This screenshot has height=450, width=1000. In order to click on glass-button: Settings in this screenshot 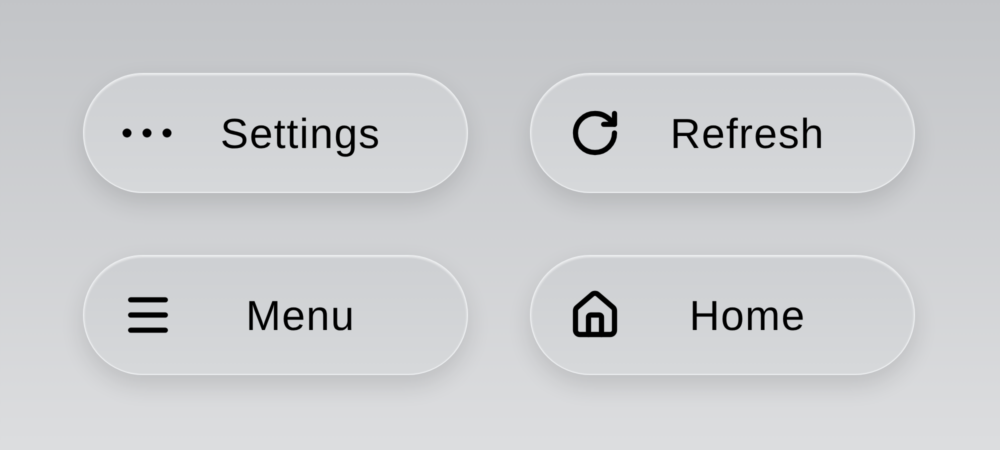, I will do `click(275, 133)`.